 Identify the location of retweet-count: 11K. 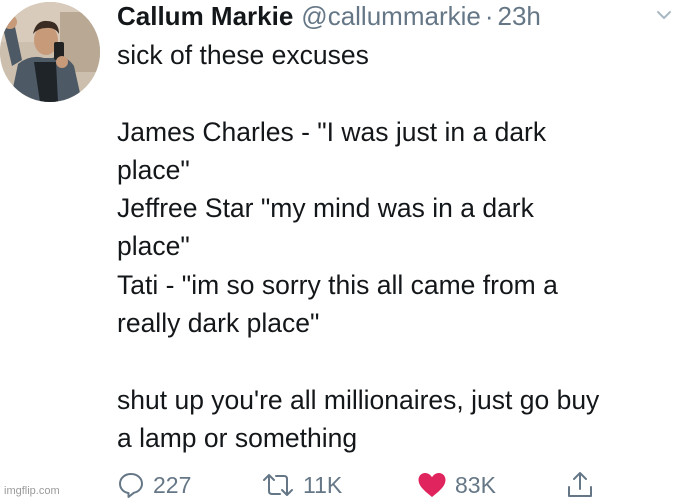
(323, 484).